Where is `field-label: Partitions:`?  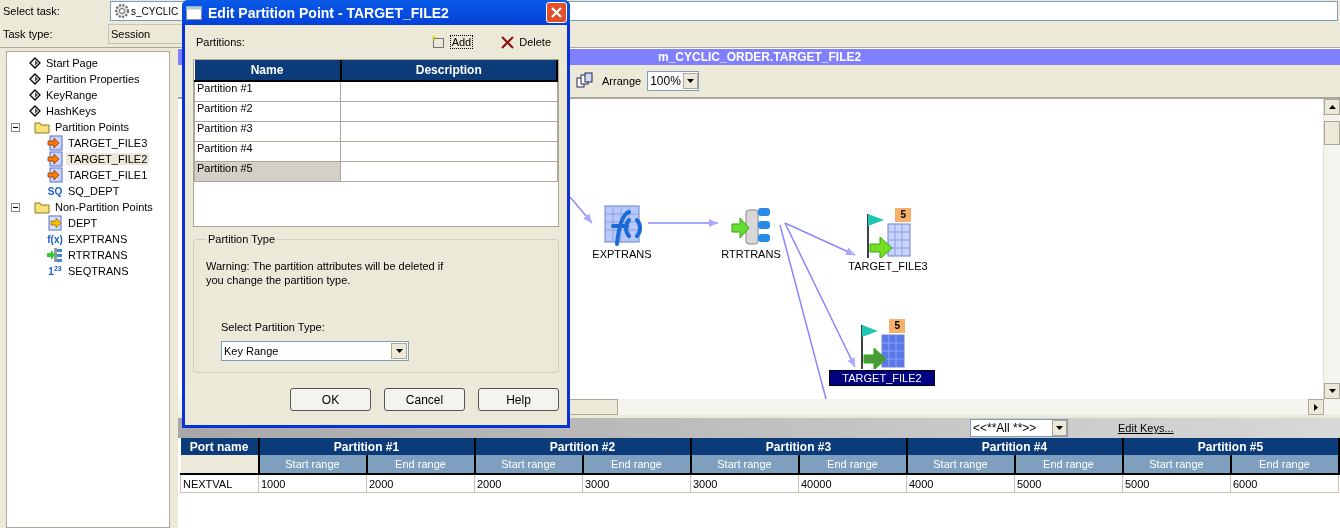 field-label: Partitions: is located at coordinates (221, 42).